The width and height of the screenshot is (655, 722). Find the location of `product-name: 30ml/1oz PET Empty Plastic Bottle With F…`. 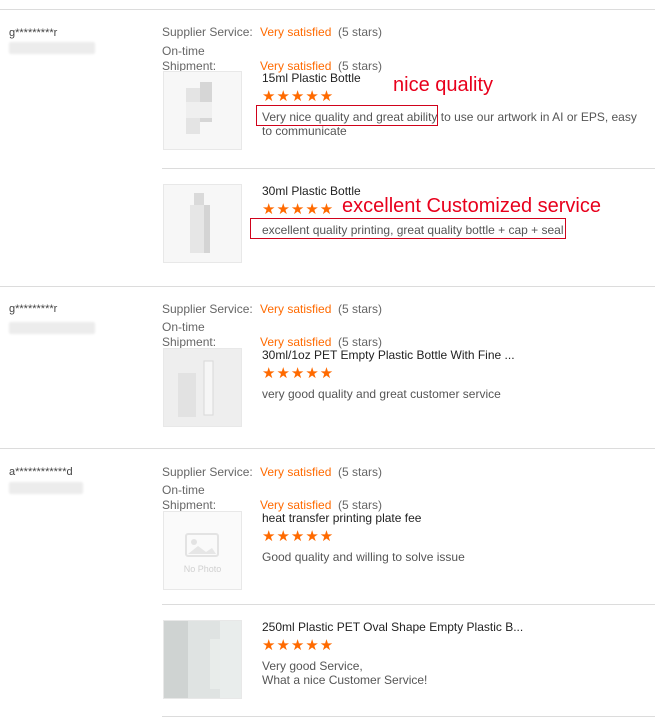

product-name: 30ml/1oz PET Empty Plastic Bottle With F… is located at coordinates (388, 355).